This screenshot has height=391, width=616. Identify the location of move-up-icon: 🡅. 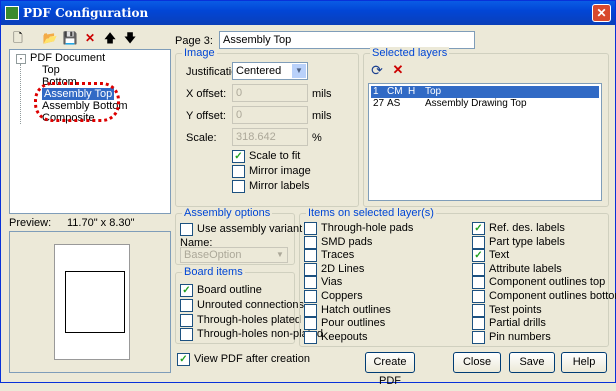
(110, 38).